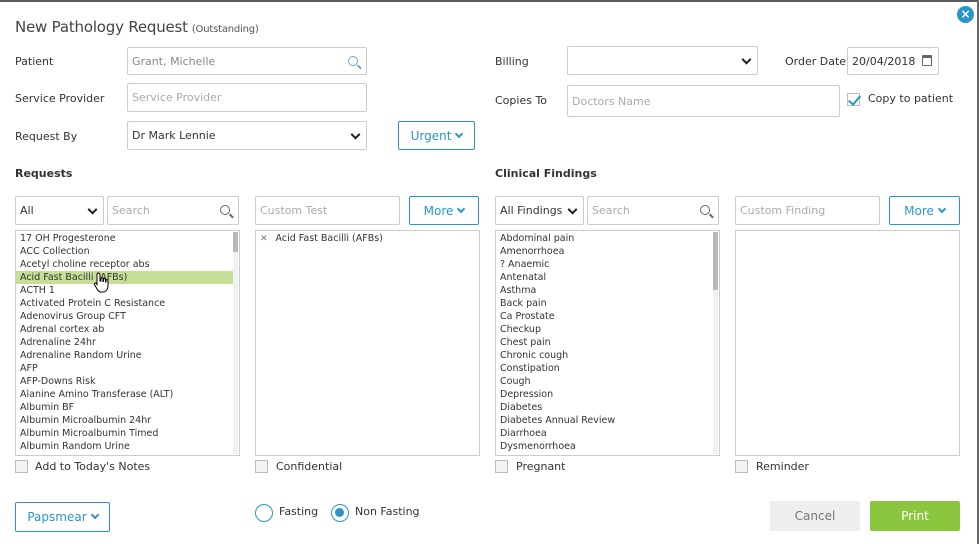  I want to click on findings-more-label: More, so click(919, 210).